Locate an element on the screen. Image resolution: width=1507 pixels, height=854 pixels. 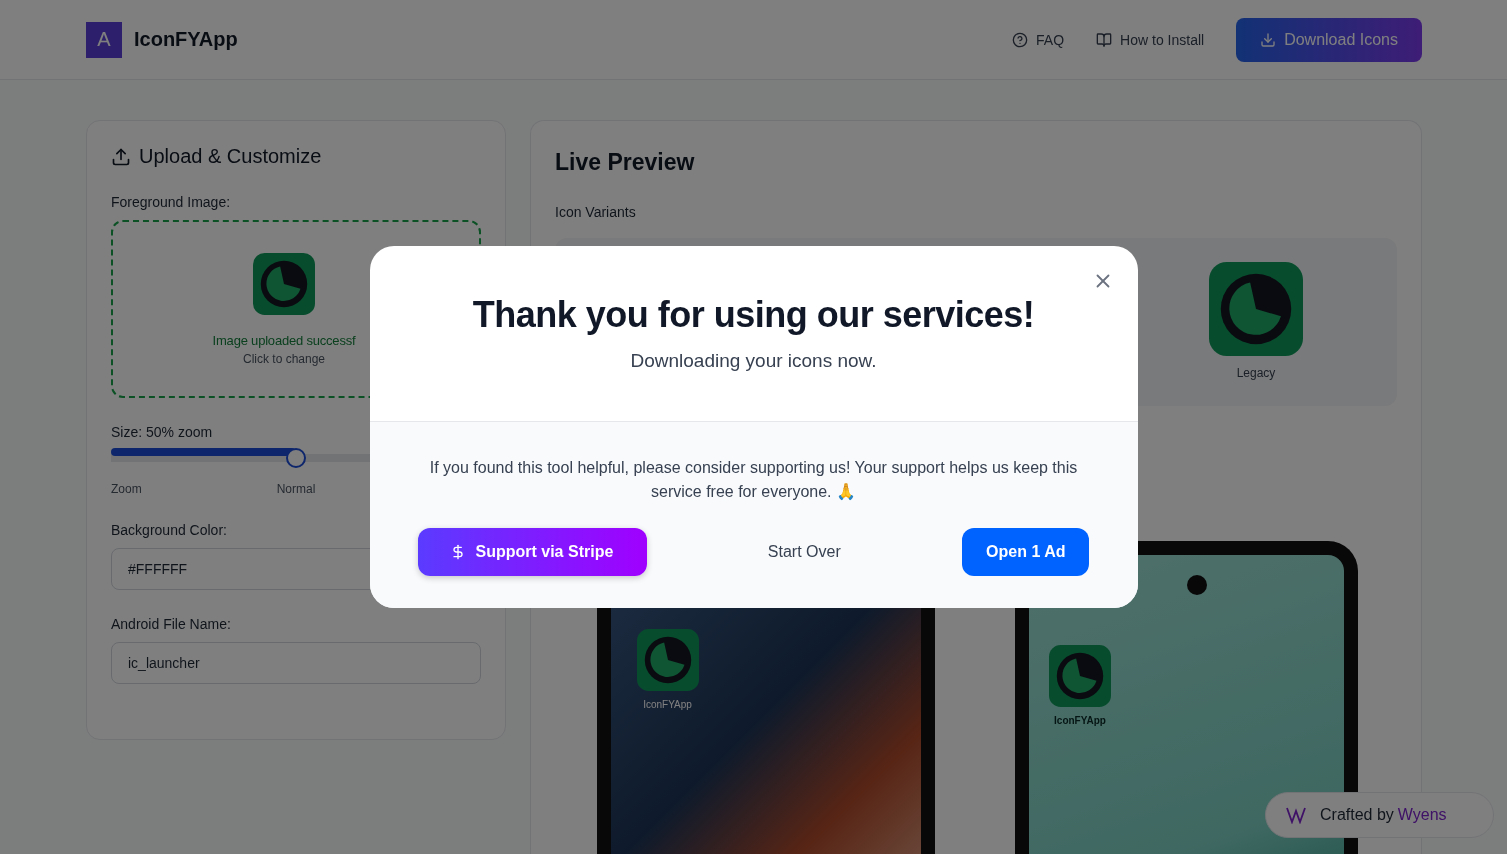
slider-label: Normal is located at coordinates (296, 489).